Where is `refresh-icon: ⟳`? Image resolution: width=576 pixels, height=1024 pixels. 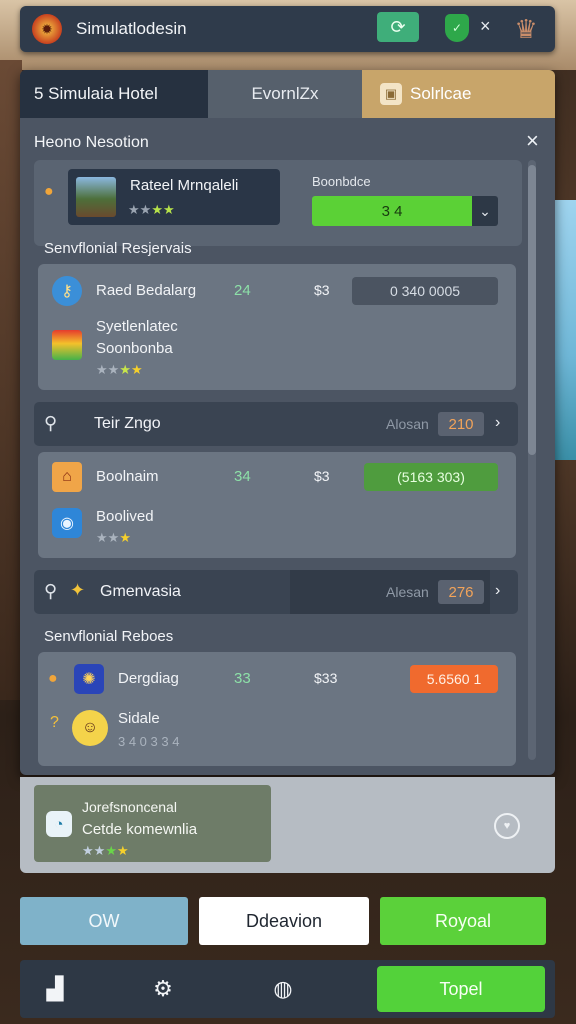 refresh-icon: ⟳ is located at coordinates (398, 27).